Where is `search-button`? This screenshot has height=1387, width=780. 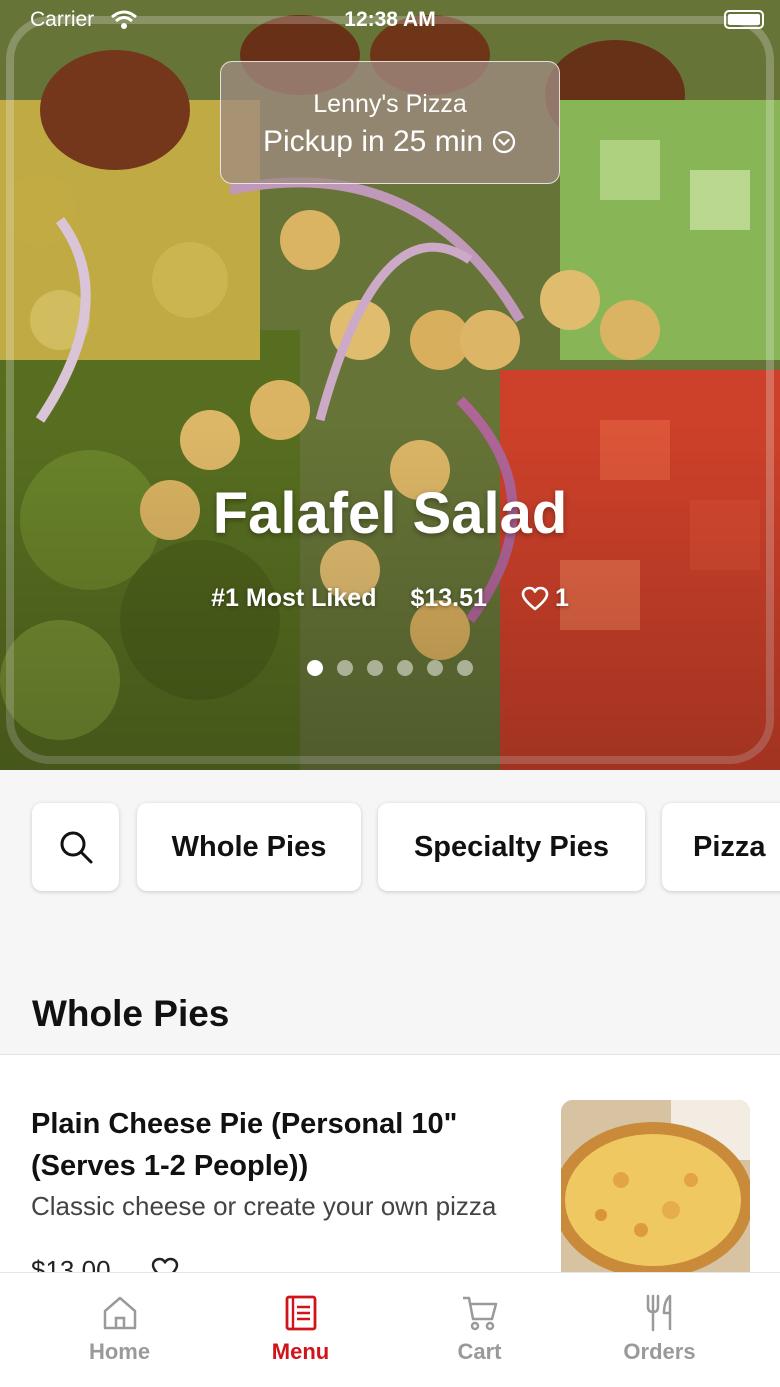
search-button is located at coordinates (75, 847).